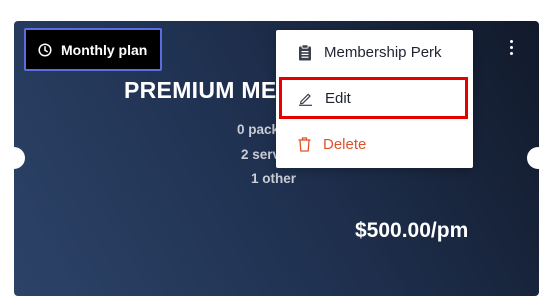 The height and width of the screenshot is (308, 547). I want to click on menu-item-label: Delete, so click(345, 144).